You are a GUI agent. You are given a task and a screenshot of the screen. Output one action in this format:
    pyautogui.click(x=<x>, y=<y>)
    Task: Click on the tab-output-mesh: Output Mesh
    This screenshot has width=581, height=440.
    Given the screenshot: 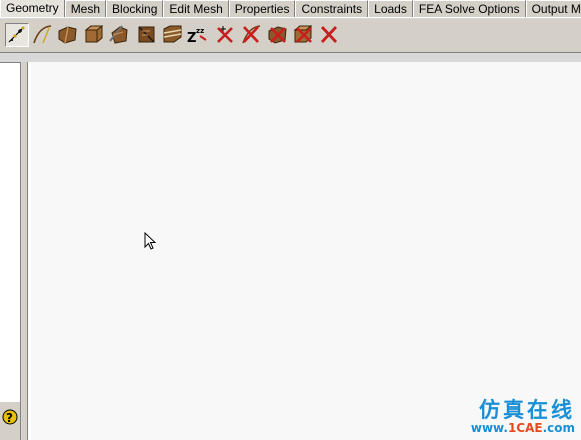 What is the action you would take?
    pyautogui.click(x=553, y=8)
    